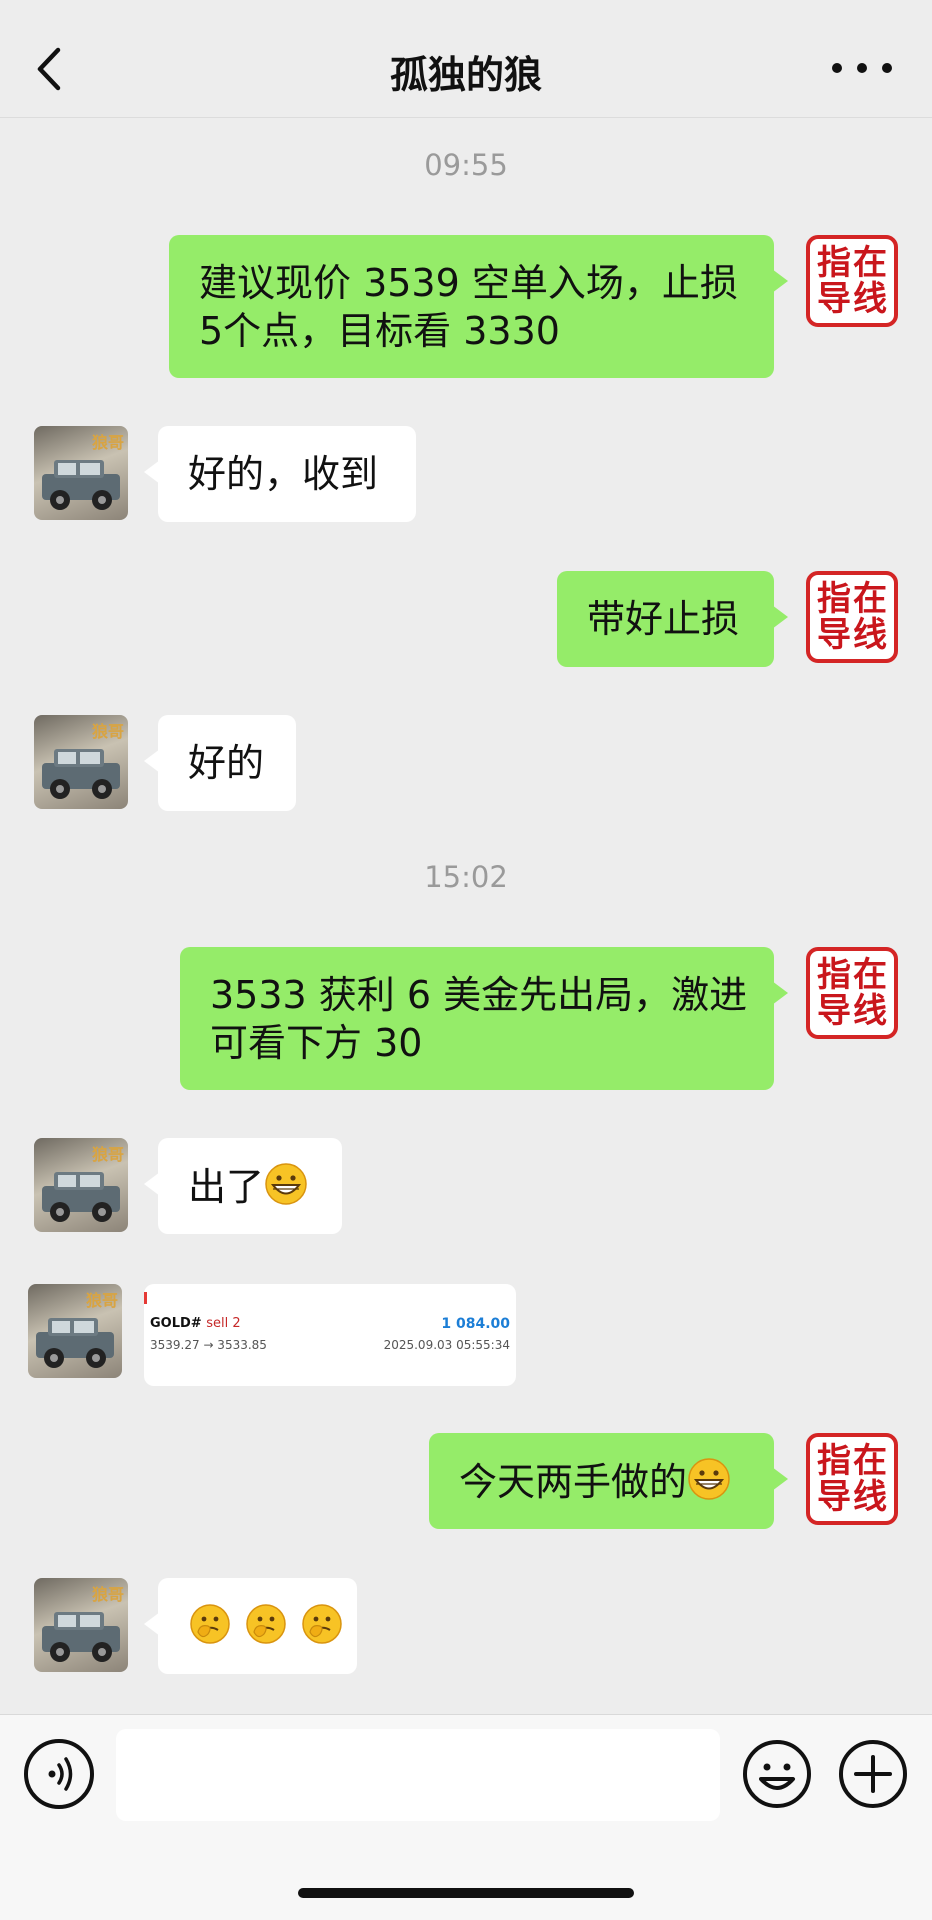 The width and height of the screenshot is (932, 1920). I want to click on emoji-icon, so click(777, 1774).